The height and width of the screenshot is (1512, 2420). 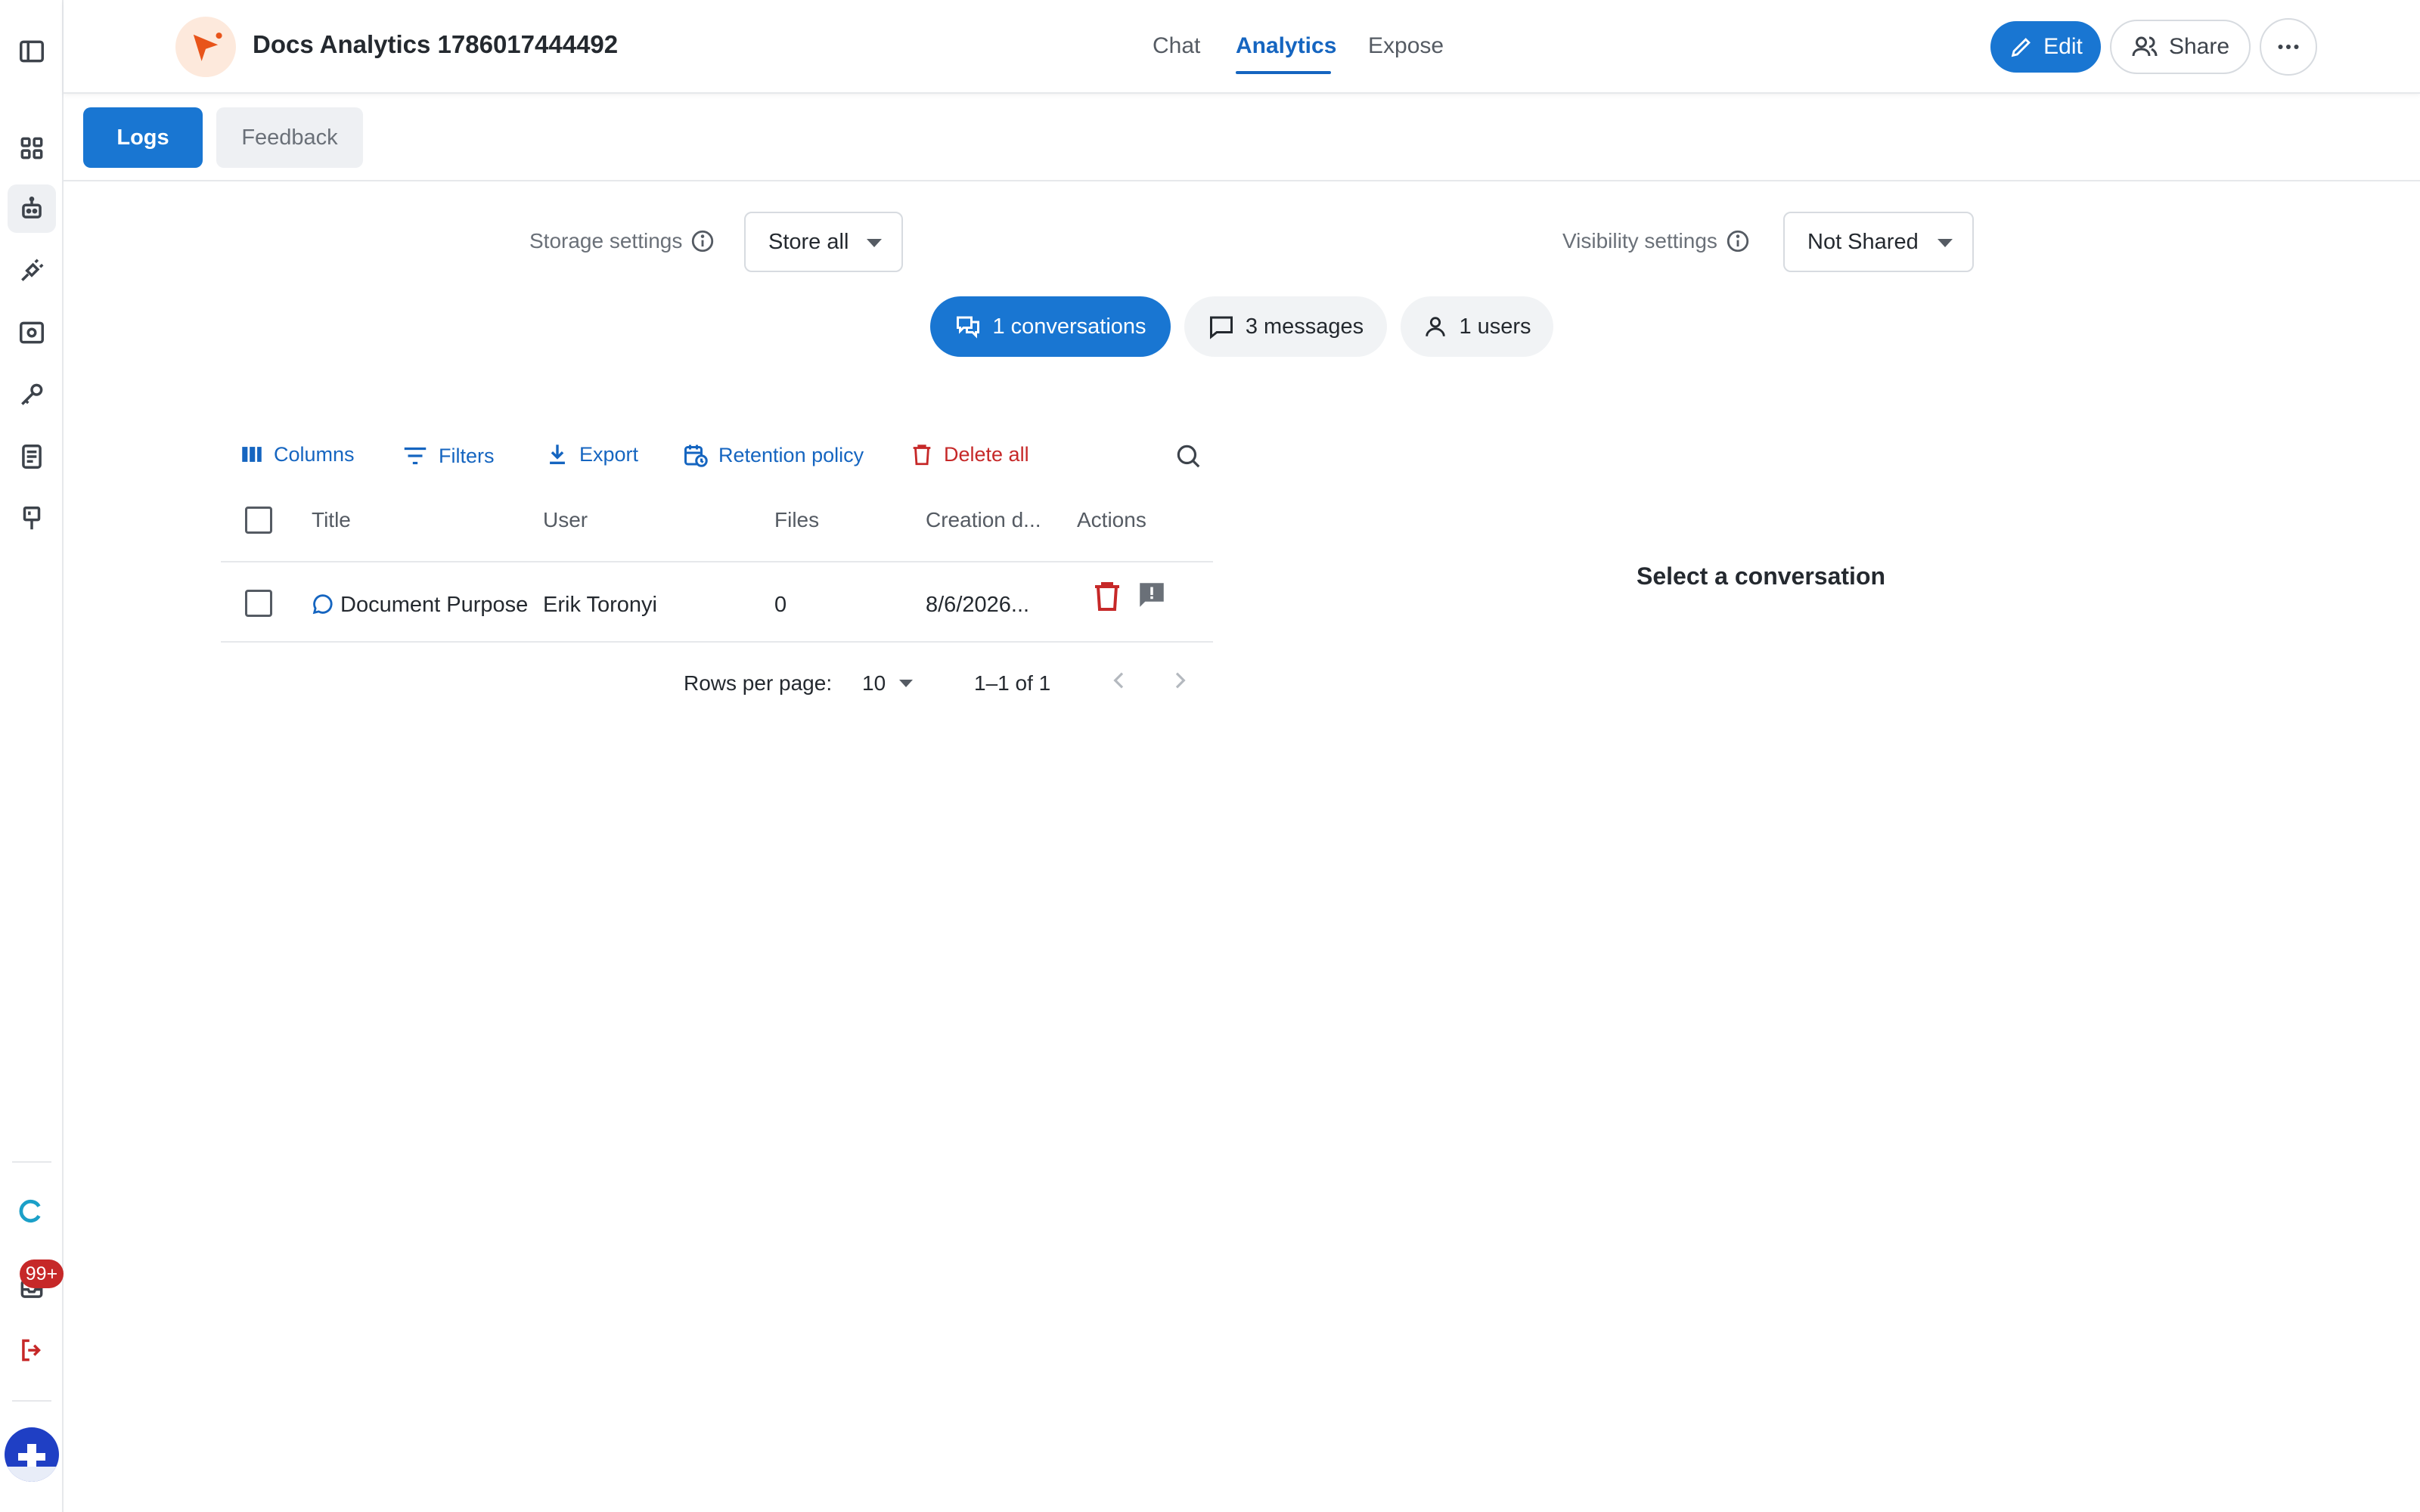 What do you see at coordinates (289, 137) in the screenshot?
I see `tab-feedback: Feedback` at bounding box center [289, 137].